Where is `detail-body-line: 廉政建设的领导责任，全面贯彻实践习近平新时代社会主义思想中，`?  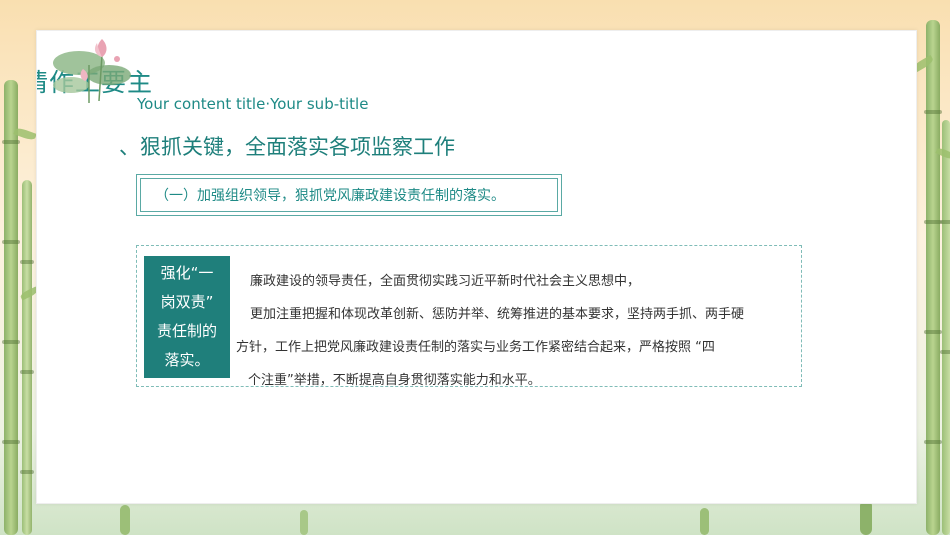 detail-body-line: 廉政建设的领导责任，全面贯彻实践习近平新时代社会主义思想中， is located at coordinates (445, 281).